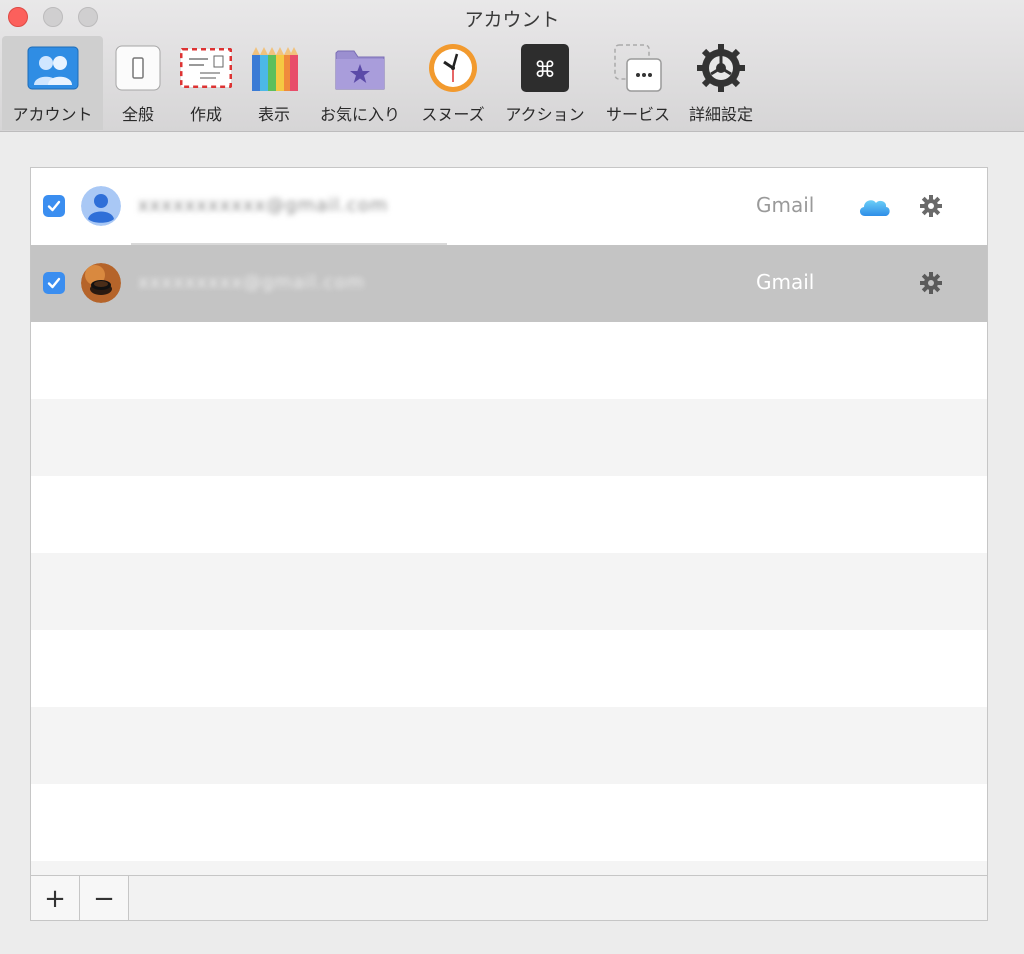 This screenshot has width=1024, height=954. Describe the element at coordinates (263, 205) in the screenshot. I see `account-email: xxxxxxxxxxx@gmail.com` at that location.